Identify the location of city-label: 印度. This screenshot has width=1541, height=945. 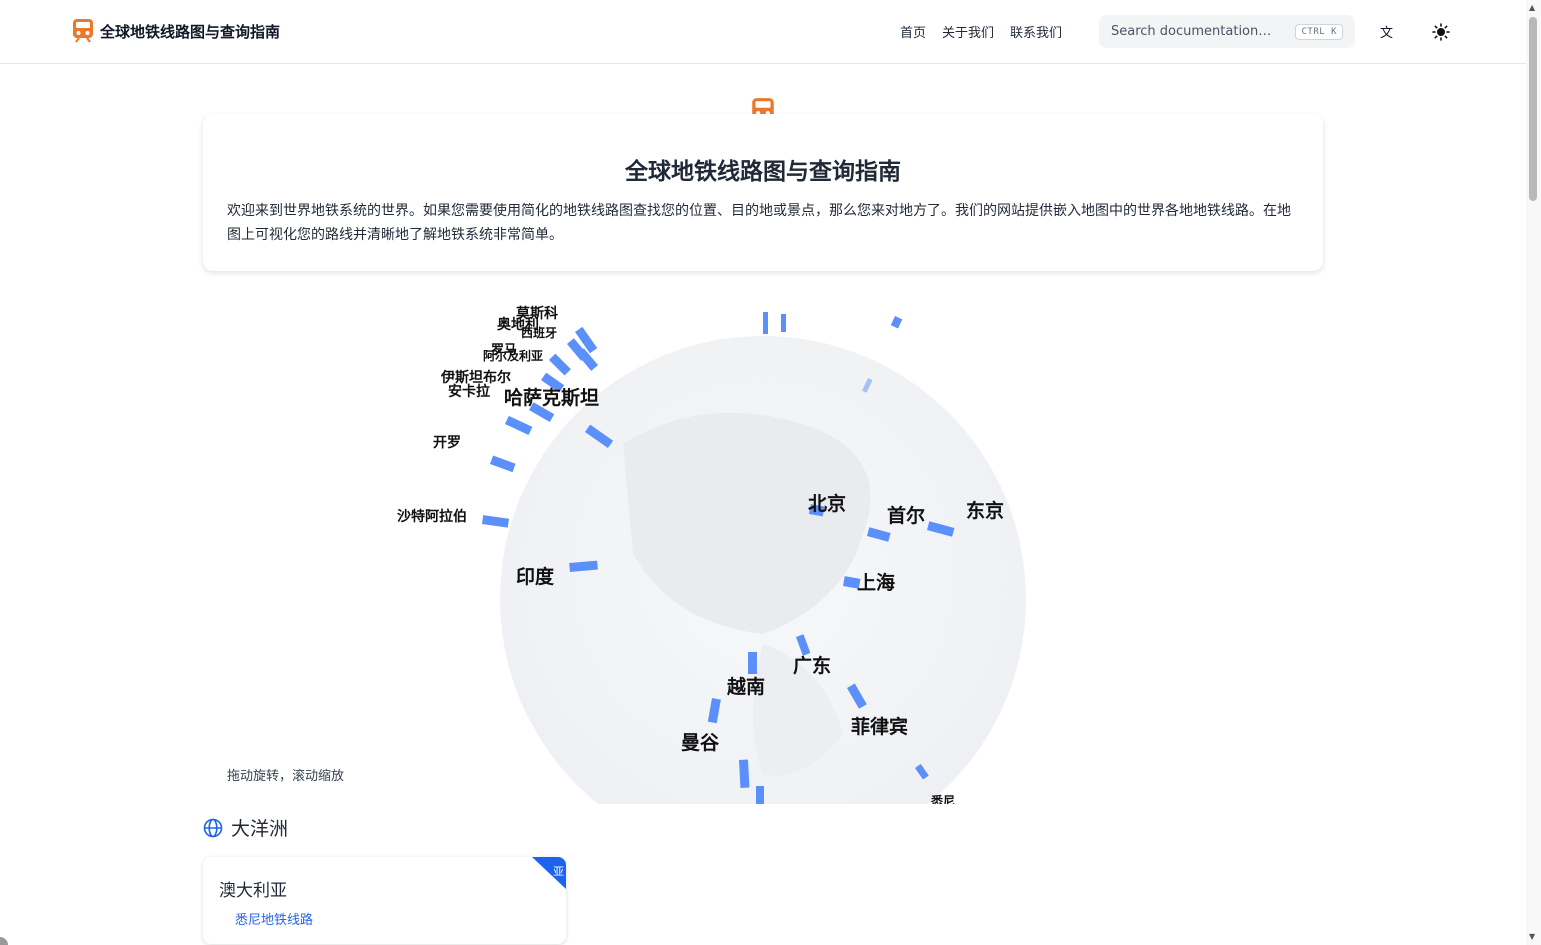
(535, 576).